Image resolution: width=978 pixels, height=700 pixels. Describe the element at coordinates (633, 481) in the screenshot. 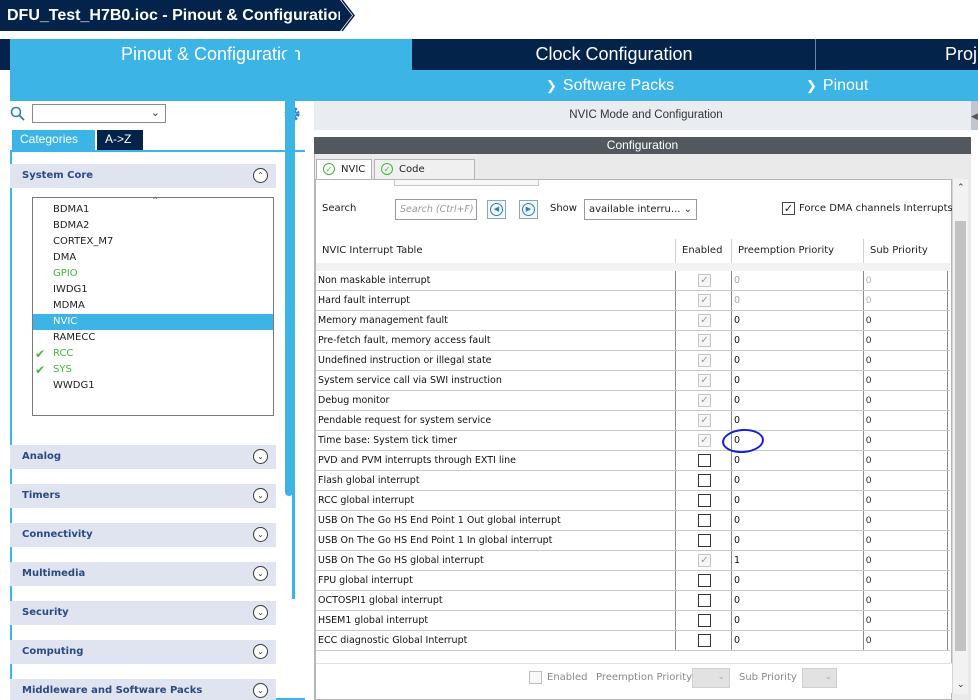

I see `table-row: Flash global interrupt 0 0` at that location.